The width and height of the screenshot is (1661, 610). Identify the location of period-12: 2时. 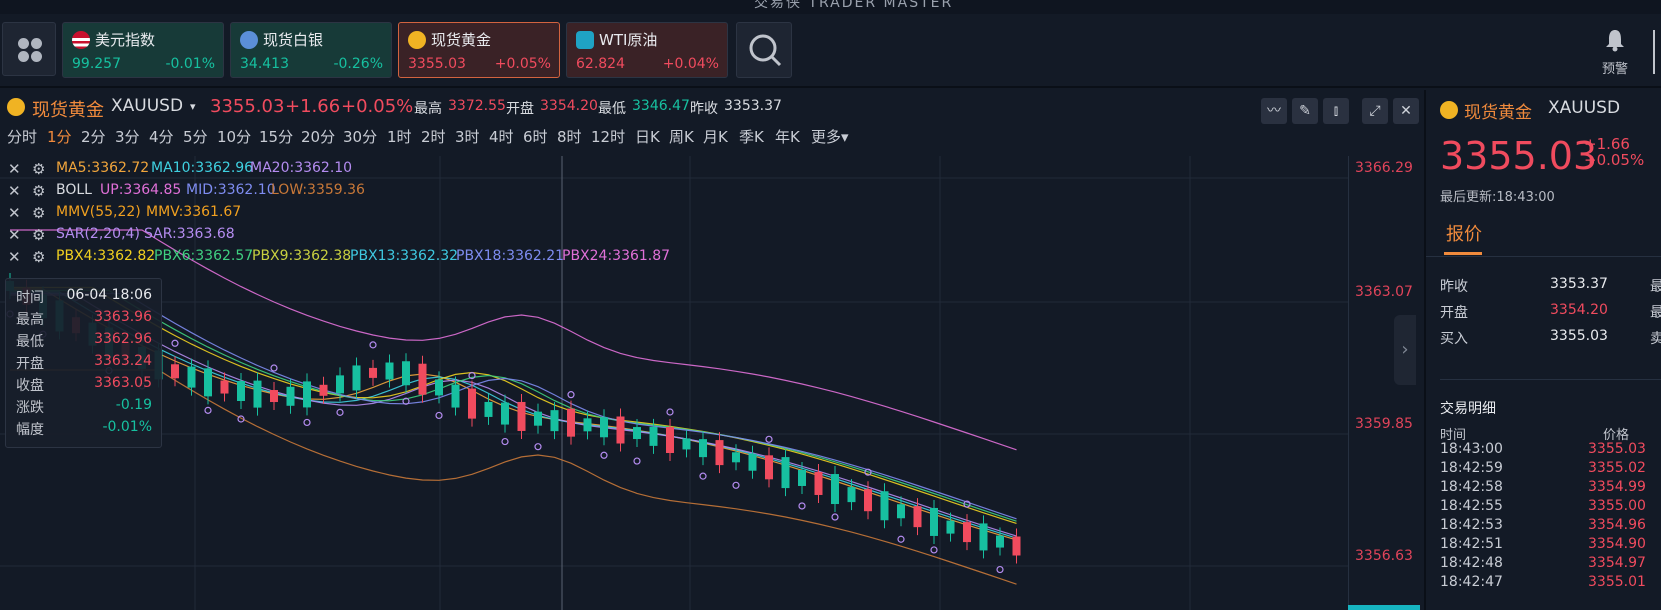
(433, 136).